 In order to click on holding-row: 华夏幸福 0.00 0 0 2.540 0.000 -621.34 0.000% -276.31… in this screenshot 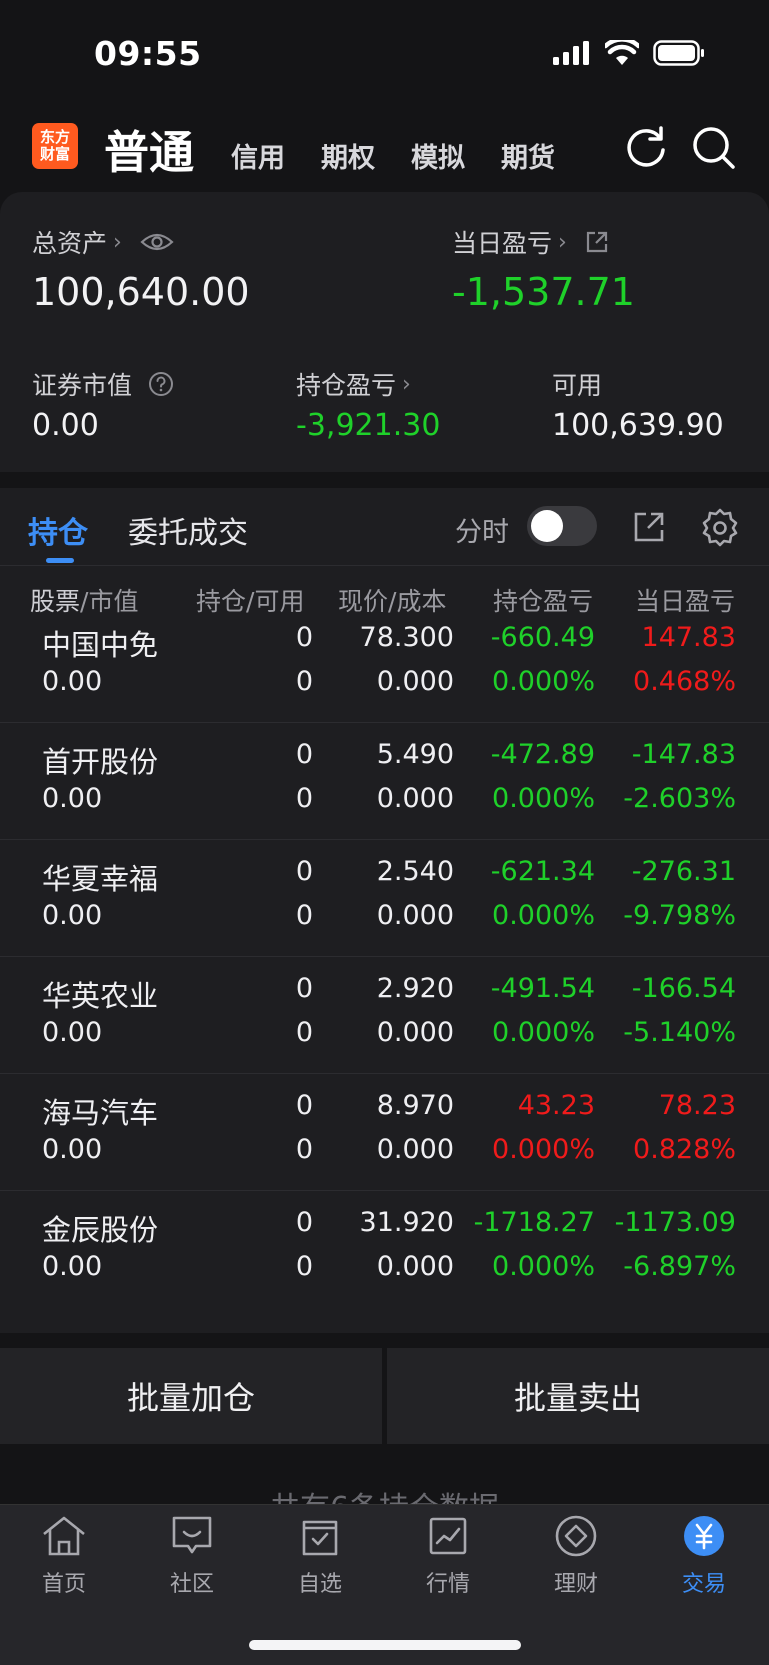, I will do `click(384, 898)`.